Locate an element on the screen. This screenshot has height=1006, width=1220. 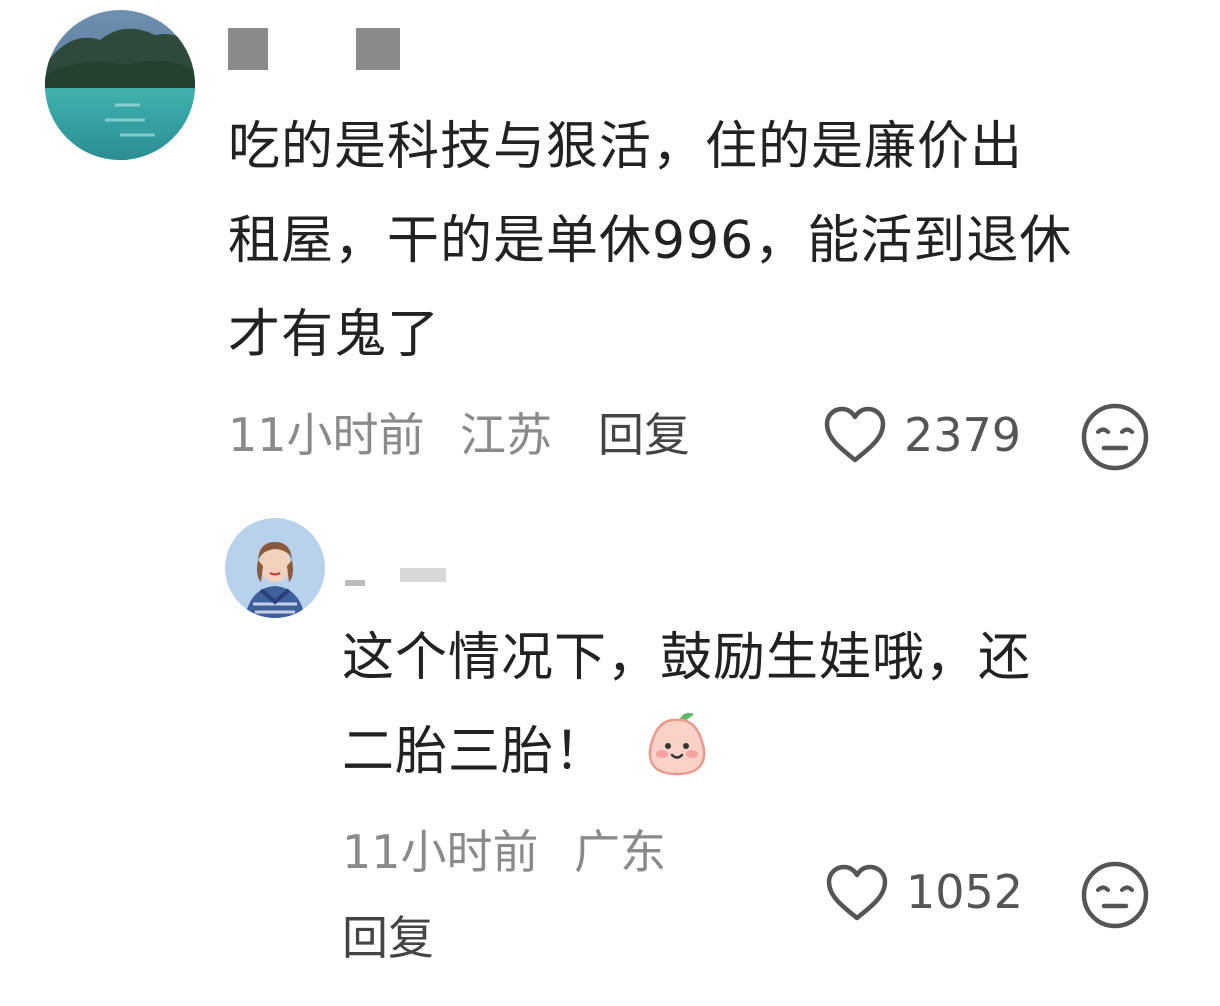
comment-location: 江苏 is located at coordinates (506, 435).